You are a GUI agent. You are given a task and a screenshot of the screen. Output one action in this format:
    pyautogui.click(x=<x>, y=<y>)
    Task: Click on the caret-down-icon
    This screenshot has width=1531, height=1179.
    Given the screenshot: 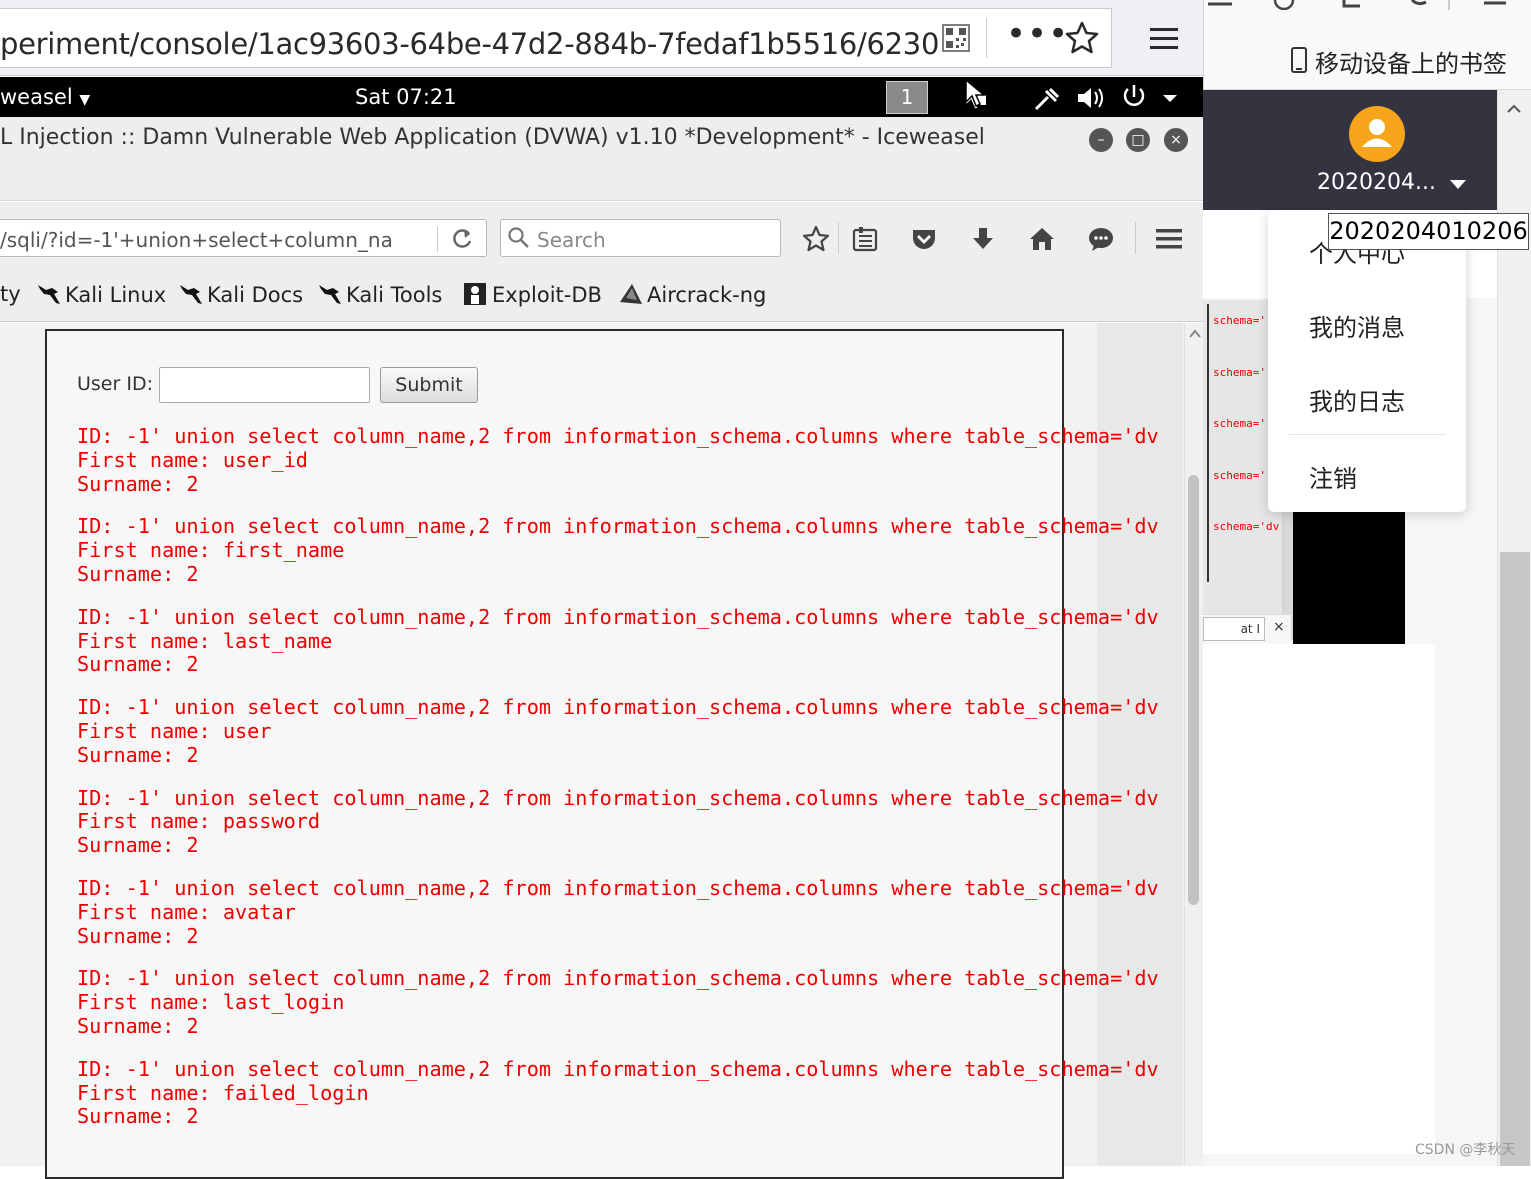 What is the action you would take?
    pyautogui.click(x=1458, y=184)
    